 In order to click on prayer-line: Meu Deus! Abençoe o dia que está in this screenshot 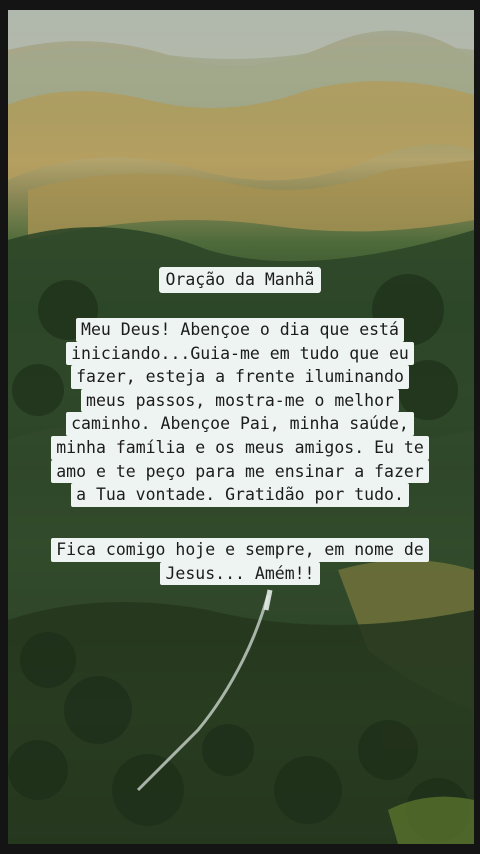, I will do `click(240, 330)`.